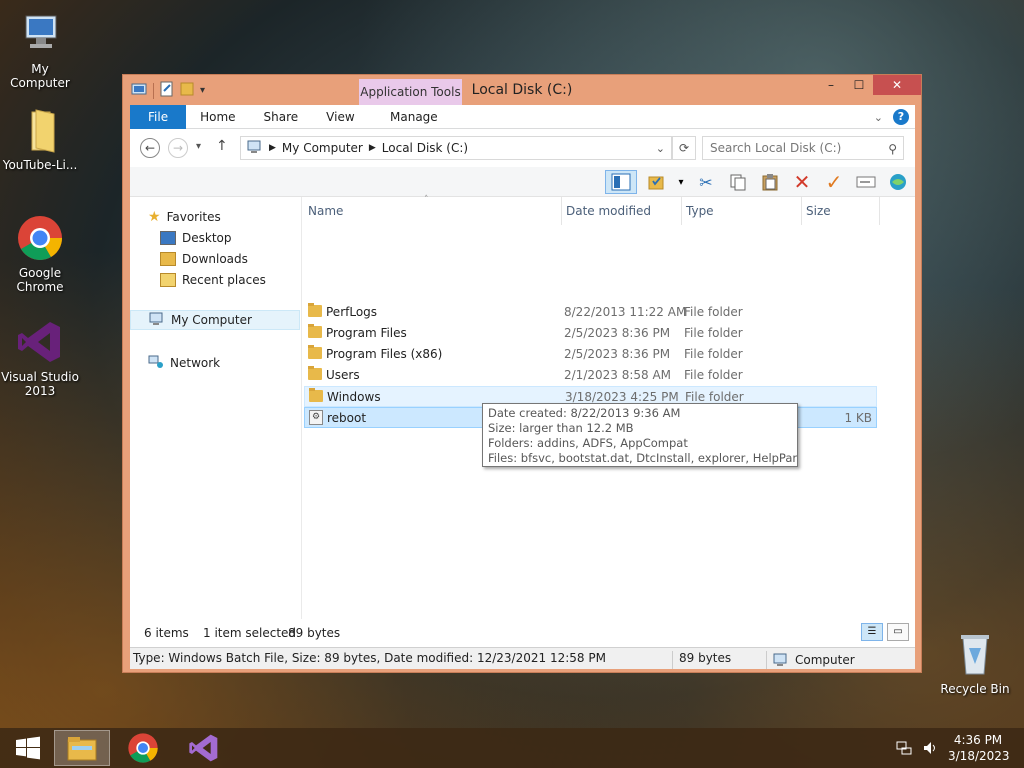  Describe the element at coordinates (892, 149) in the screenshot. I see `search-icon: ⚲` at that location.